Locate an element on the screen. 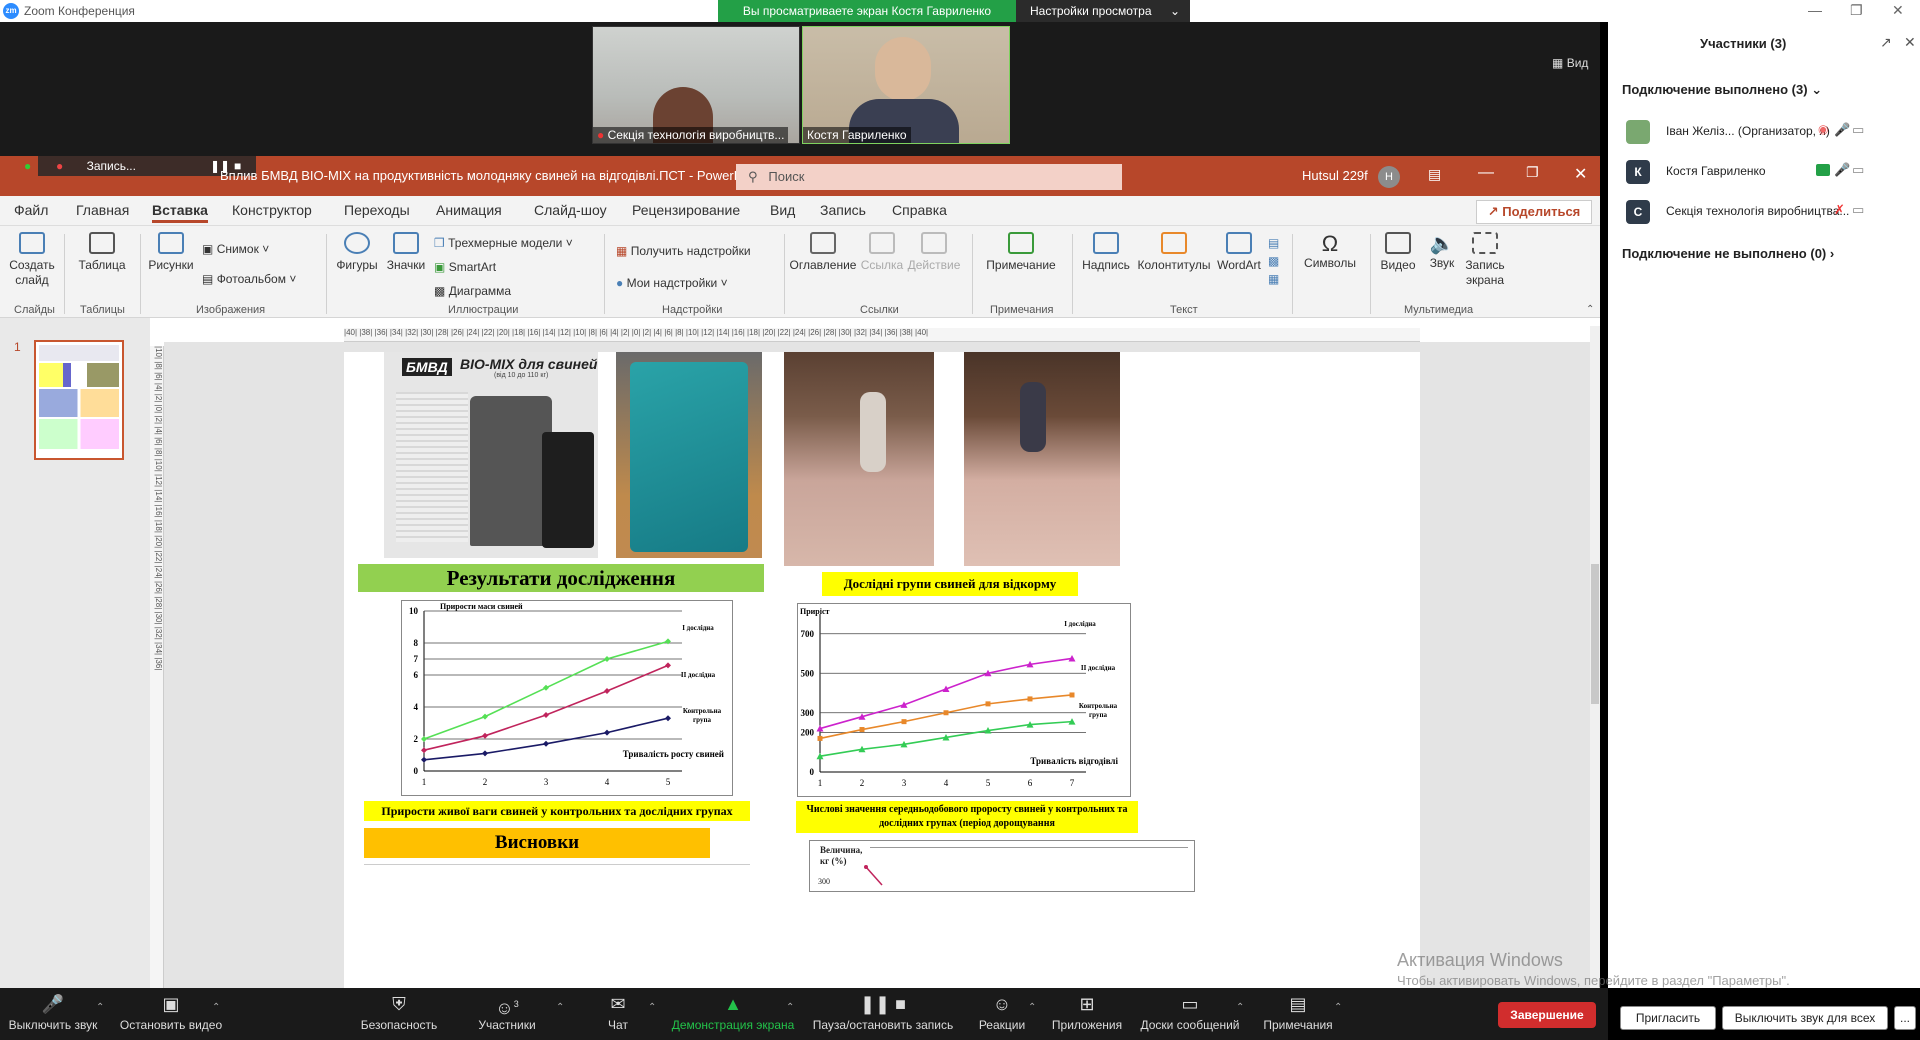 The image size is (1920, 1040). mute-all-button: Выключить звук для всех is located at coordinates (1805, 1018).